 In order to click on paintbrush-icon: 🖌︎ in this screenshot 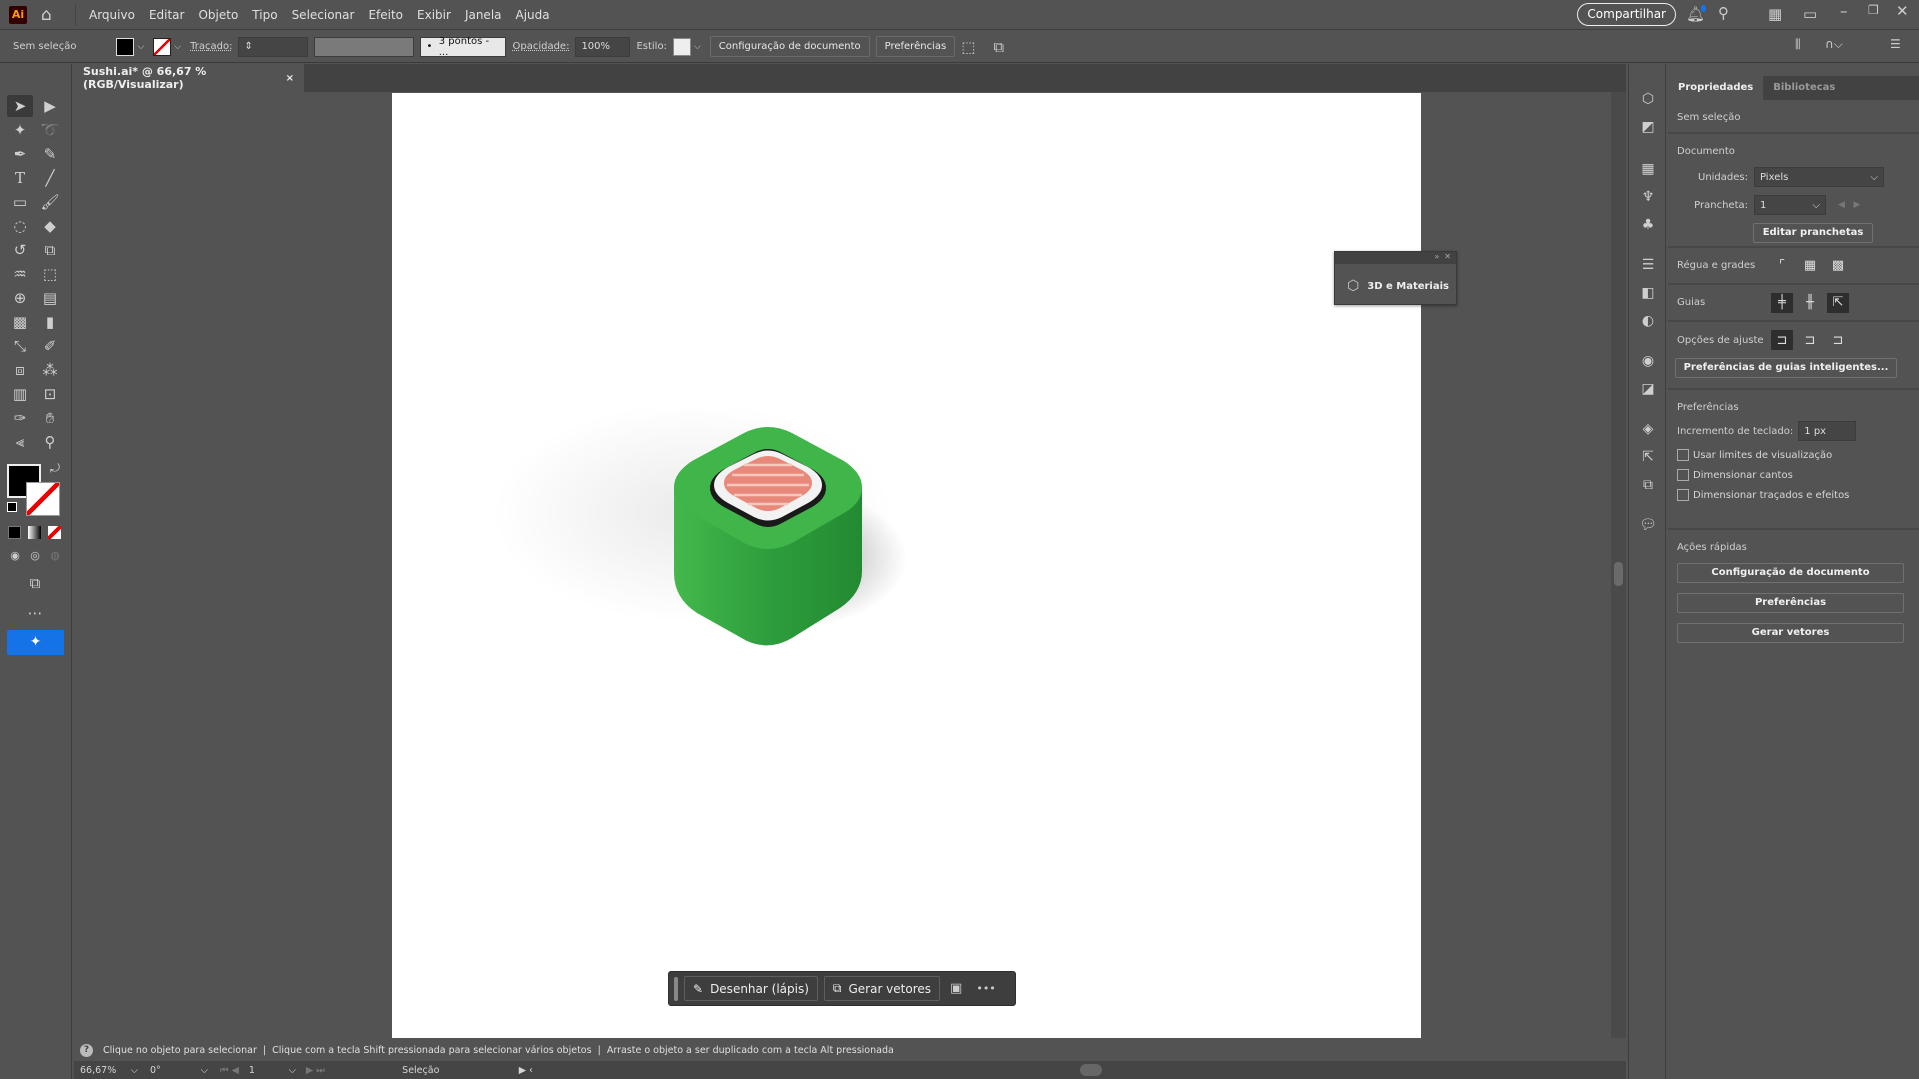, I will do `click(50, 202)`.